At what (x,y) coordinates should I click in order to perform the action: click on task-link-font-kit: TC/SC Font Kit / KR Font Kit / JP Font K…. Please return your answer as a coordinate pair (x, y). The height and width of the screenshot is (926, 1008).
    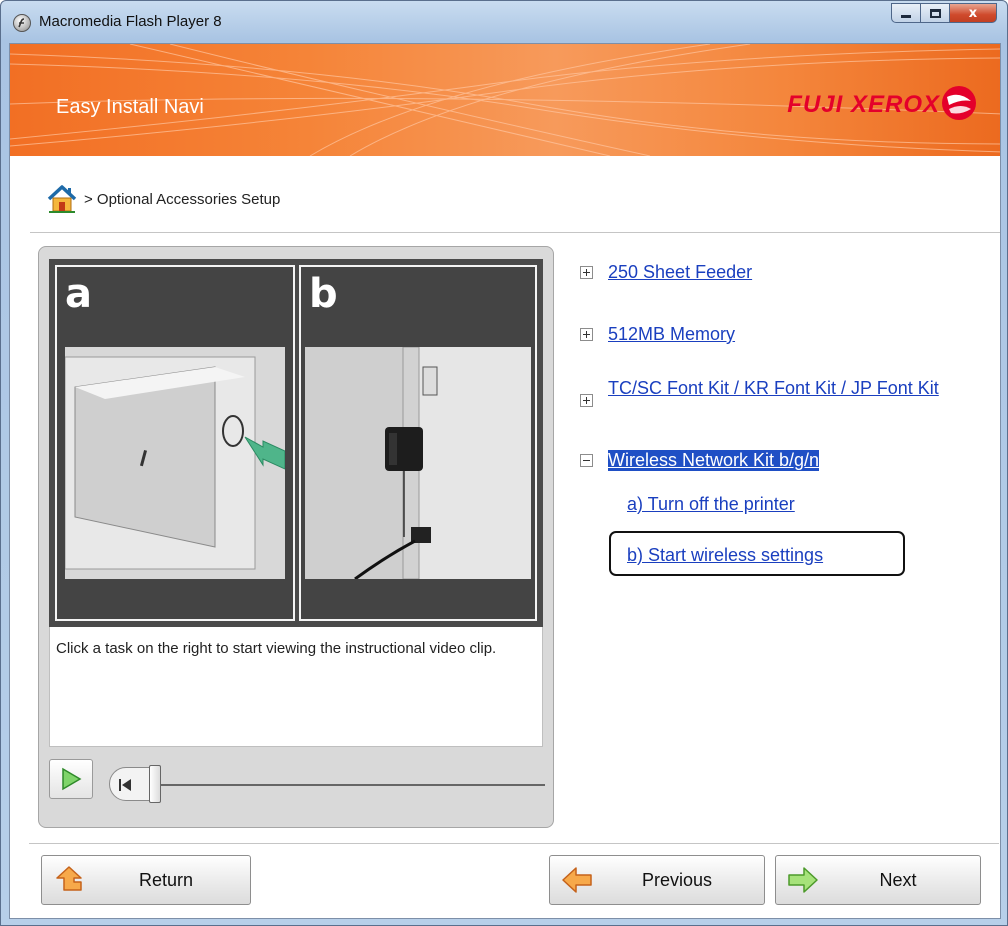
    Looking at the image, I should click on (773, 388).